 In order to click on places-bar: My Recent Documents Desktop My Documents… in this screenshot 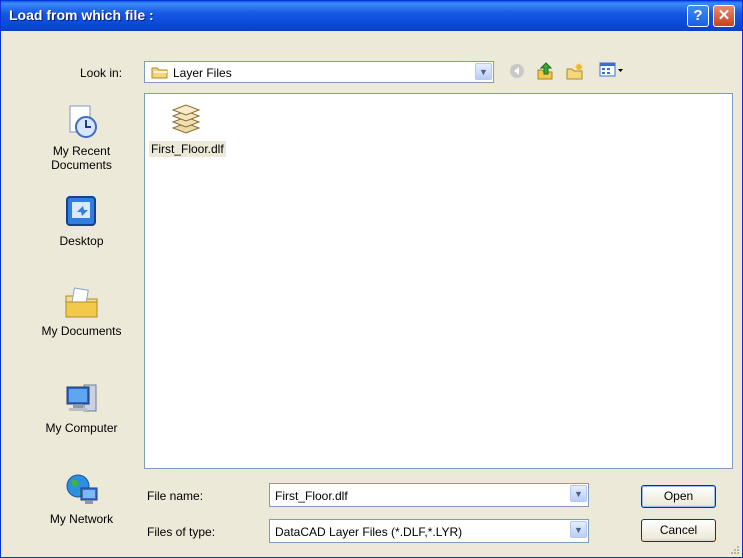, I will do `click(81, 321)`.